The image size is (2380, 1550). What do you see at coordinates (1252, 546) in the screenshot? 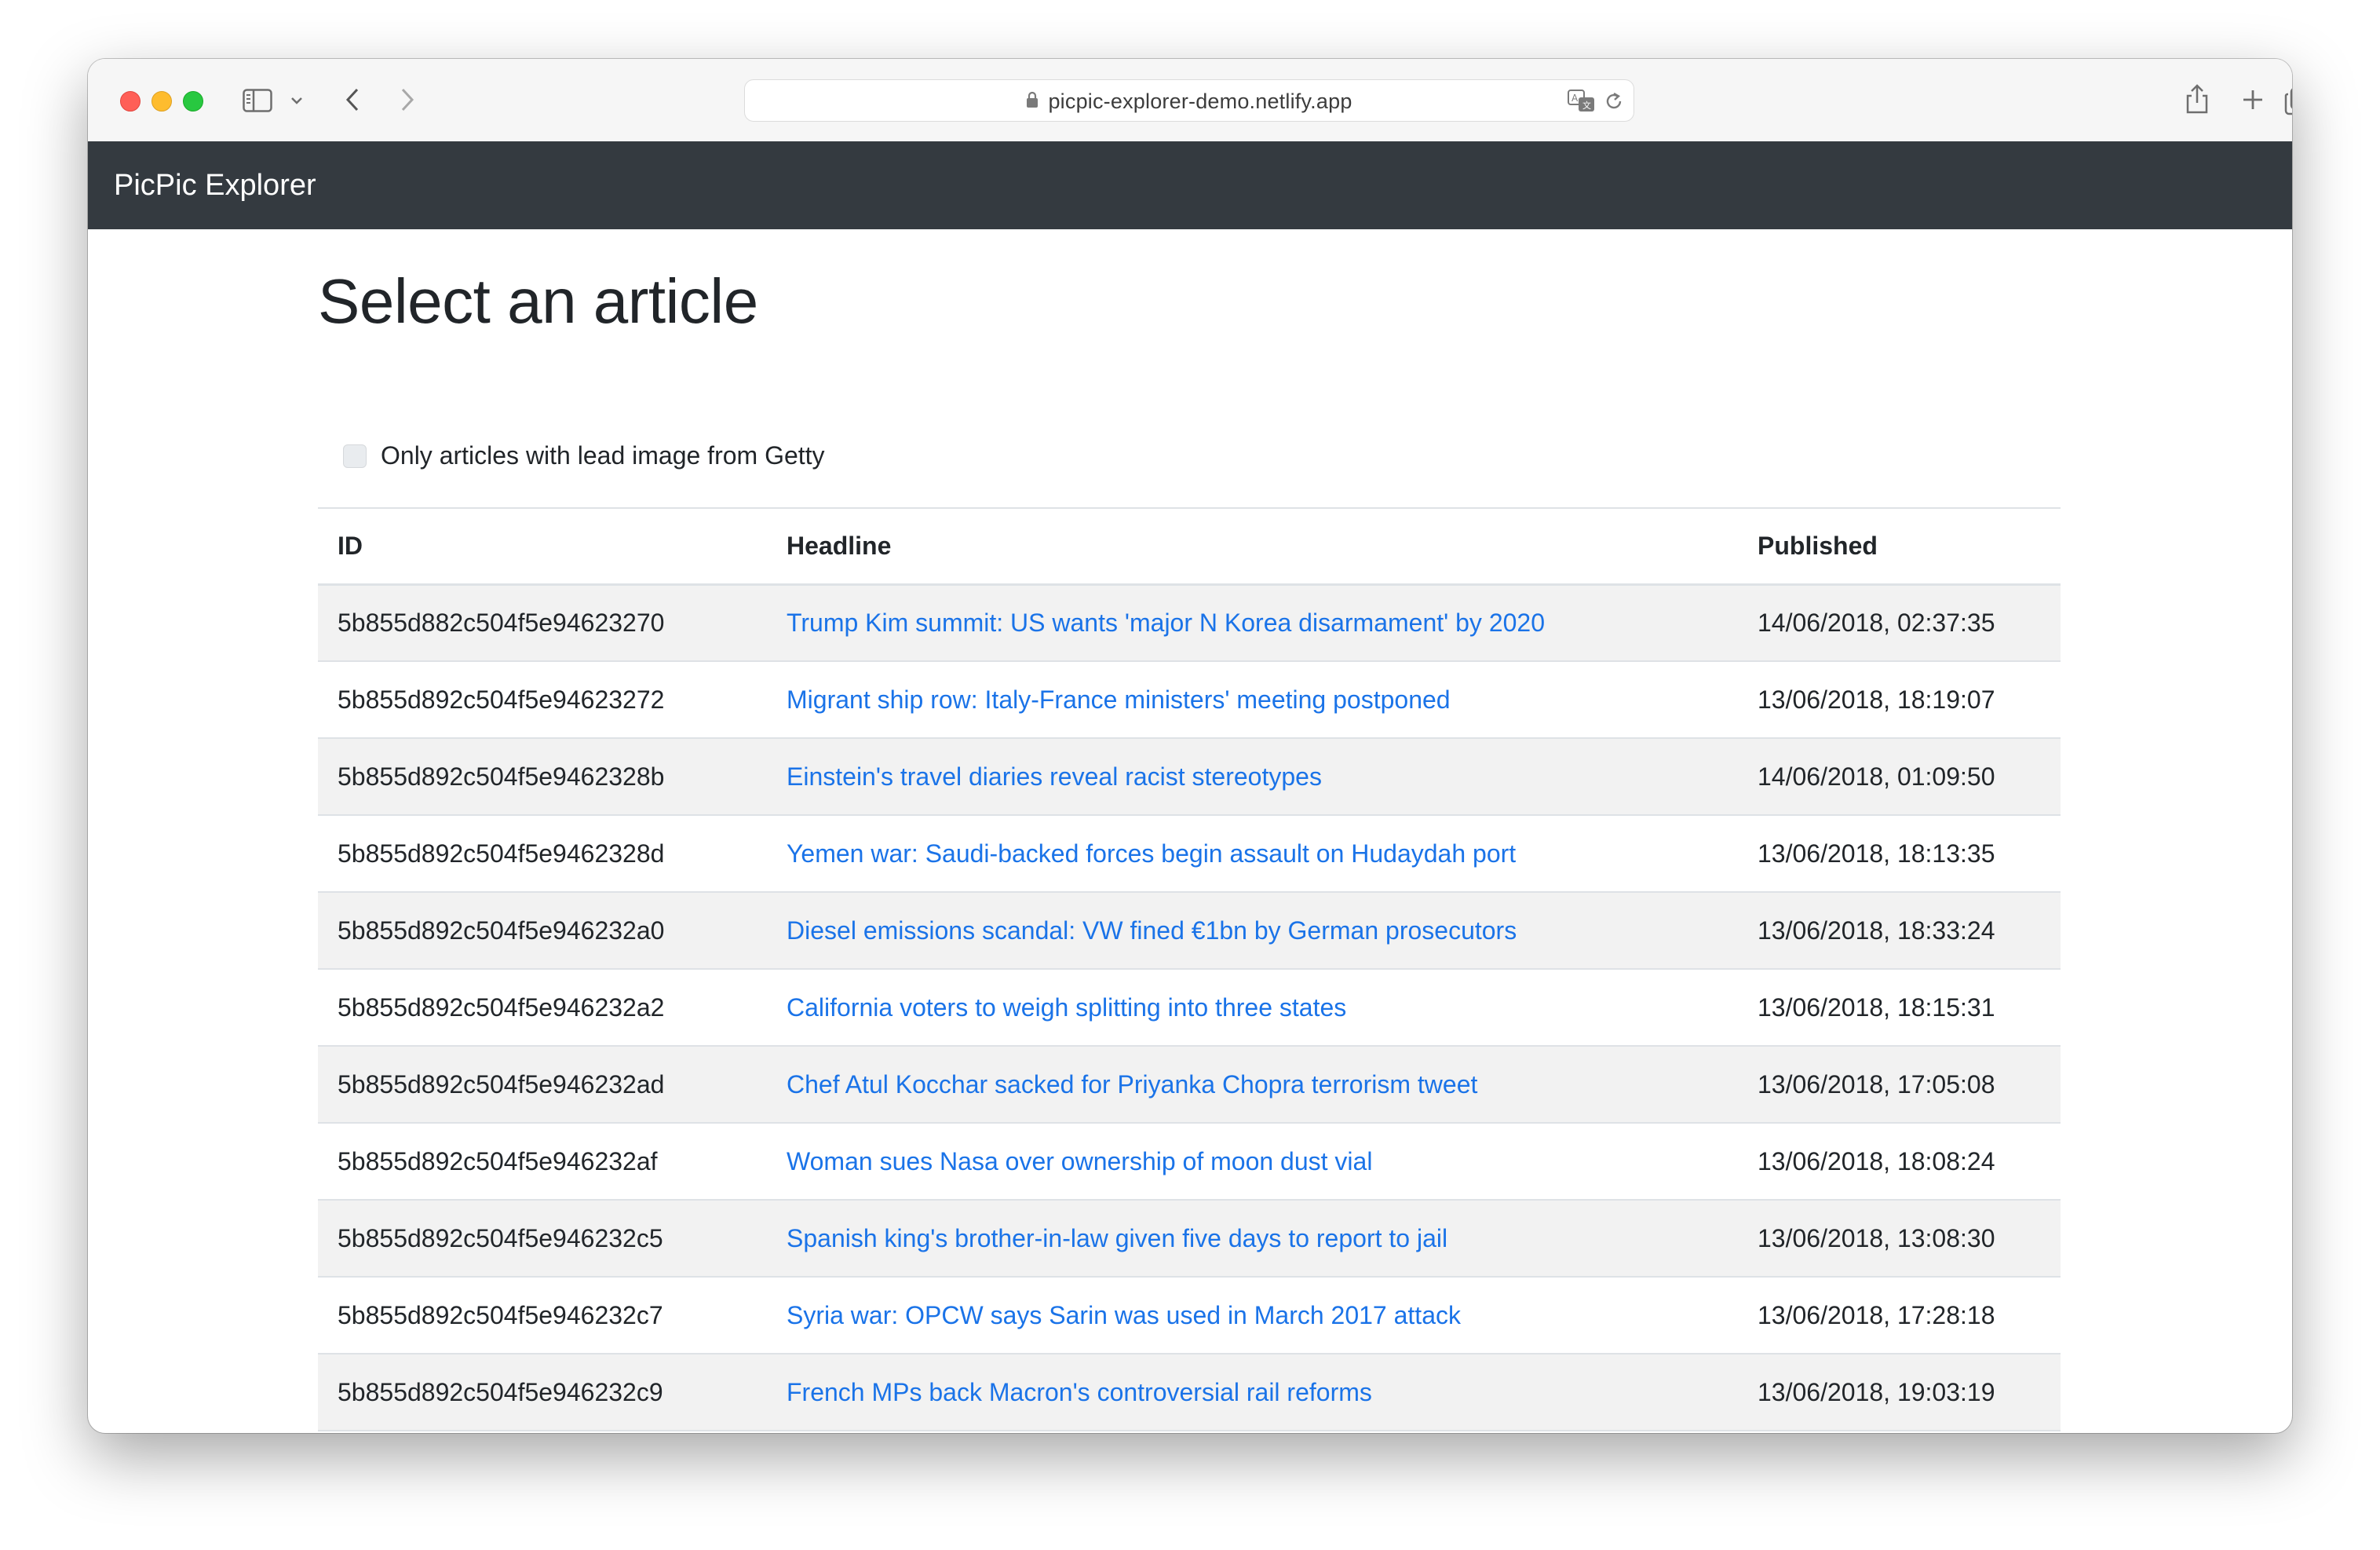
I see `column-header-headline: Headline` at bounding box center [1252, 546].